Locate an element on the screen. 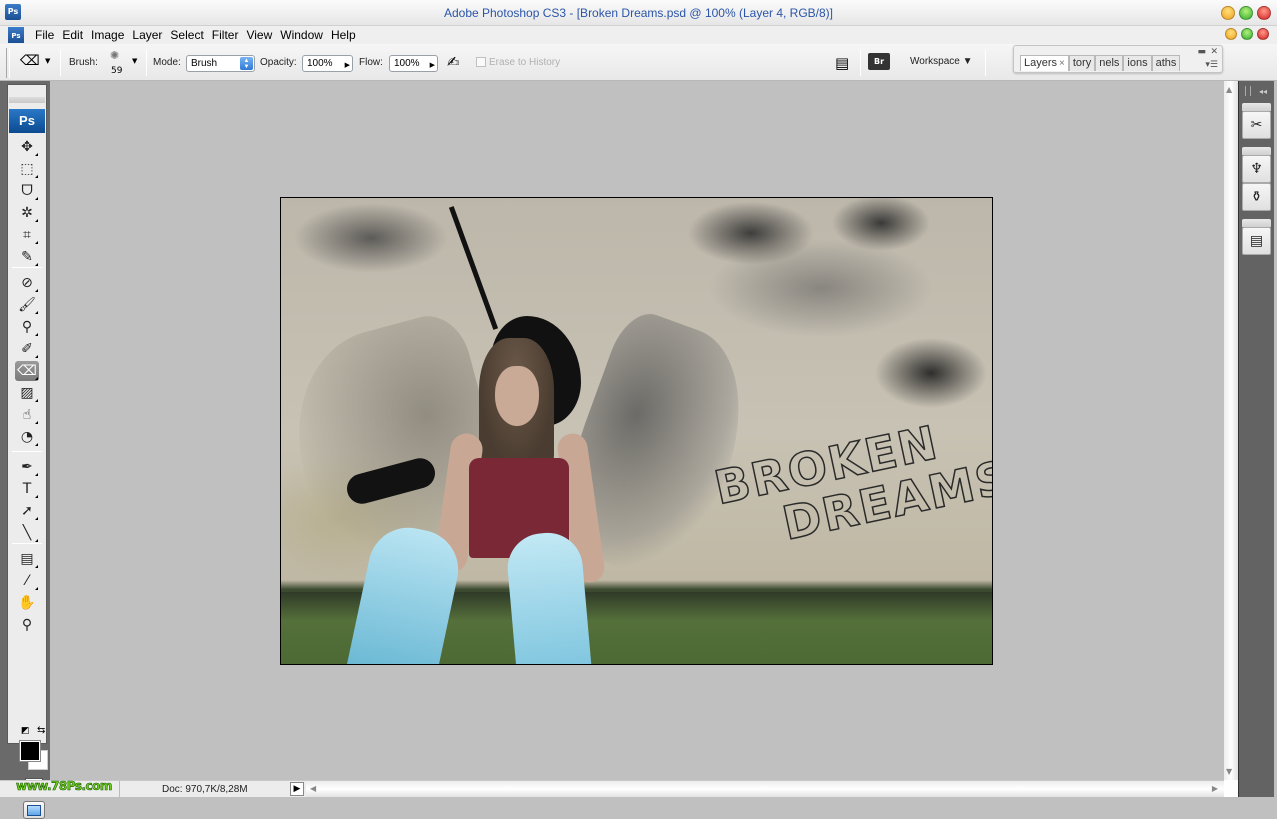 The image size is (1277, 819). horizontal-scrollbar: ◀ ▶ is located at coordinates (765, 788).